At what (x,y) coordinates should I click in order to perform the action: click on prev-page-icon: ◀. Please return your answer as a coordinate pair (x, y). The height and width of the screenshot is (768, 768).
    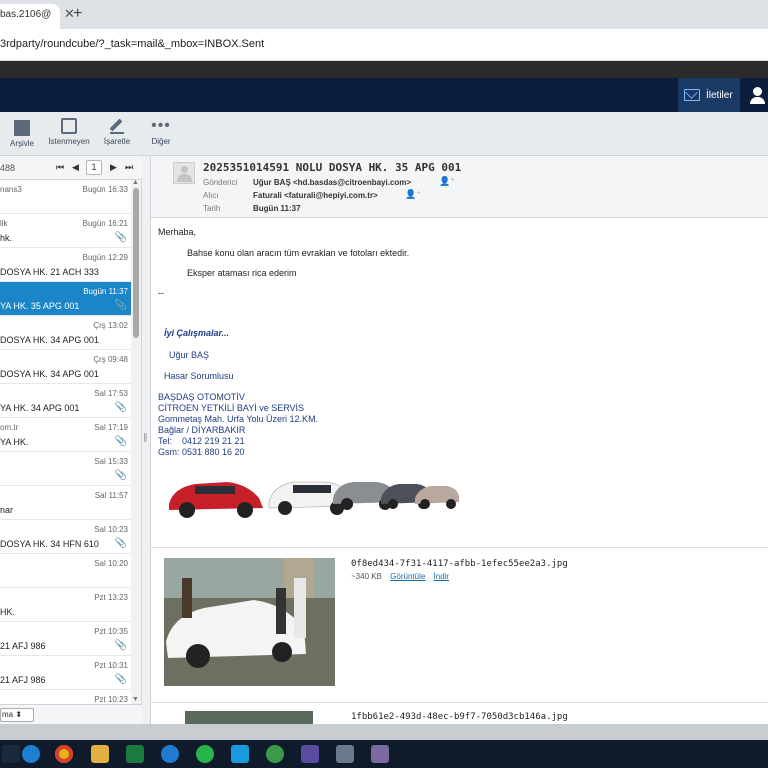
    Looking at the image, I should click on (75, 167).